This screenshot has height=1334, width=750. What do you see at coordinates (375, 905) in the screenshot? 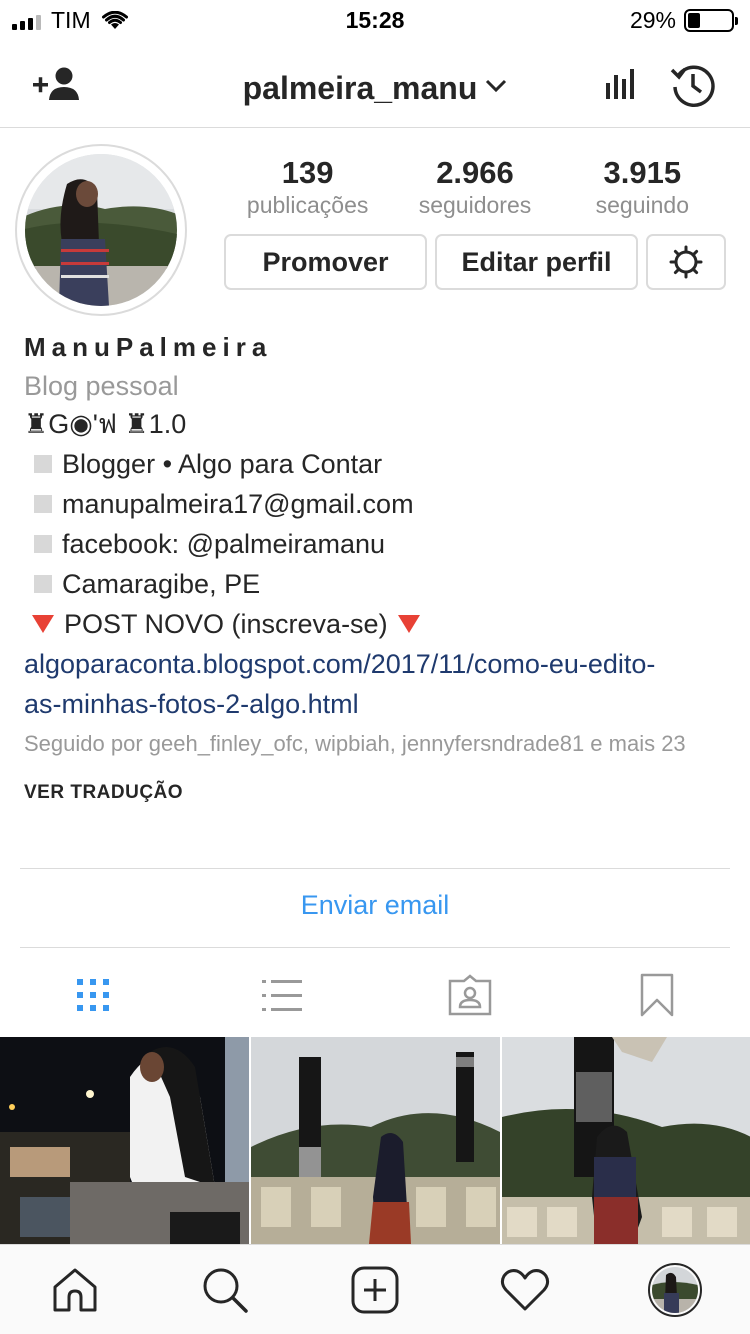
I see `send-email-button: Enviar email` at bounding box center [375, 905].